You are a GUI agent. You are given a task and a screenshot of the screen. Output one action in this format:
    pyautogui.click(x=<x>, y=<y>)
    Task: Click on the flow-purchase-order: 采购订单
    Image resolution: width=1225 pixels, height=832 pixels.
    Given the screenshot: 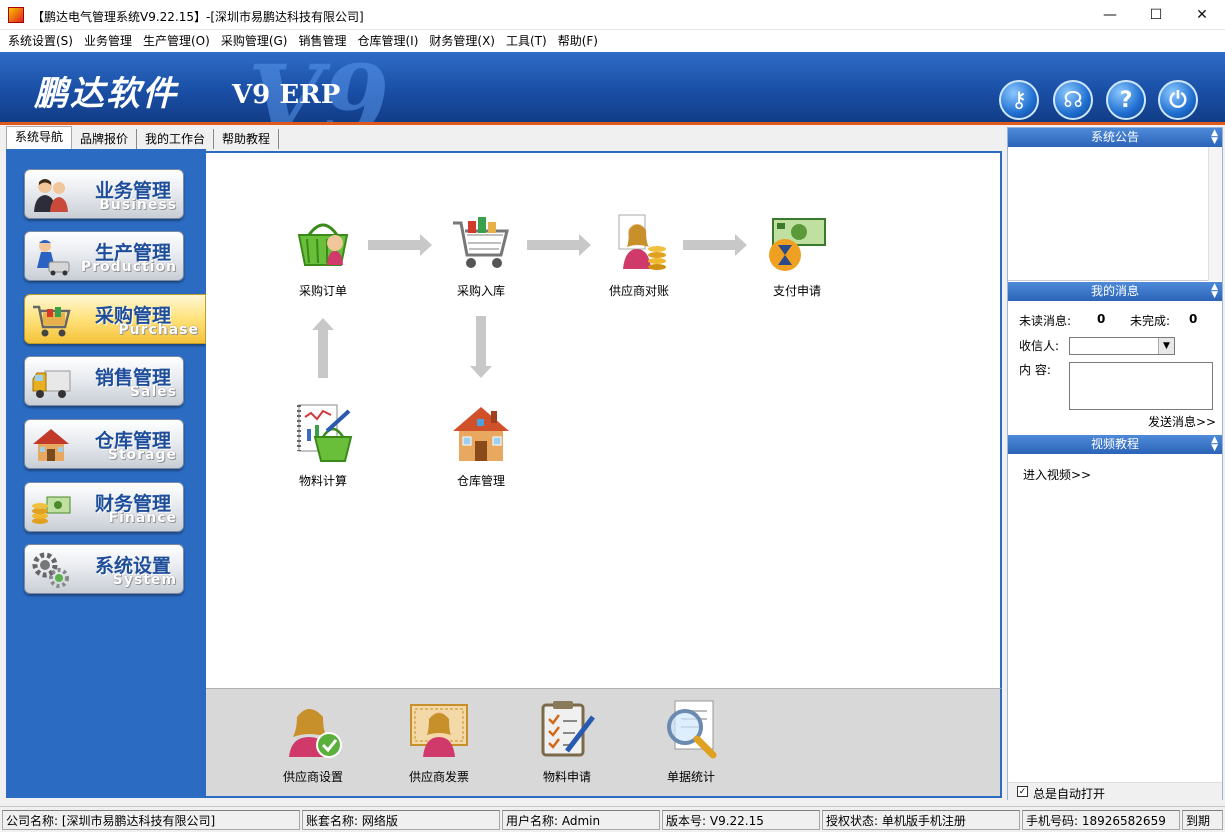 What is the action you would take?
    pyautogui.click(x=323, y=256)
    